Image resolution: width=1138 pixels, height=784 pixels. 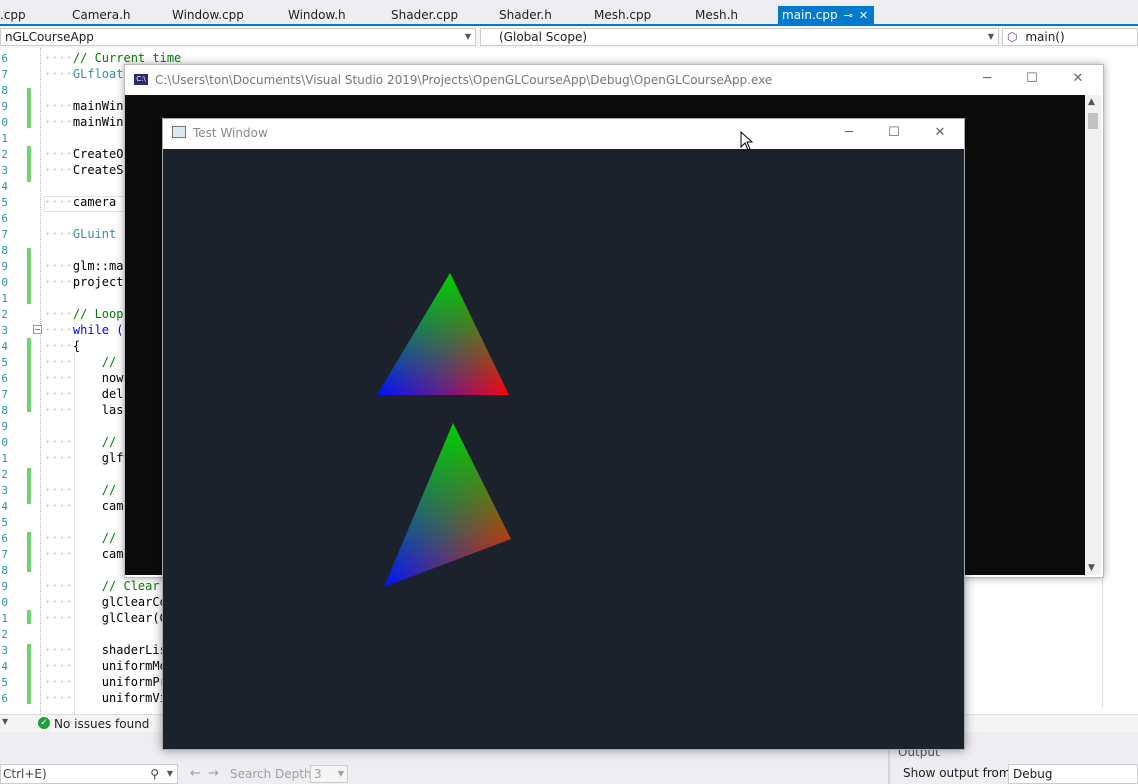 What do you see at coordinates (98, 378) in the screenshot?
I see `code-text: now` at bounding box center [98, 378].